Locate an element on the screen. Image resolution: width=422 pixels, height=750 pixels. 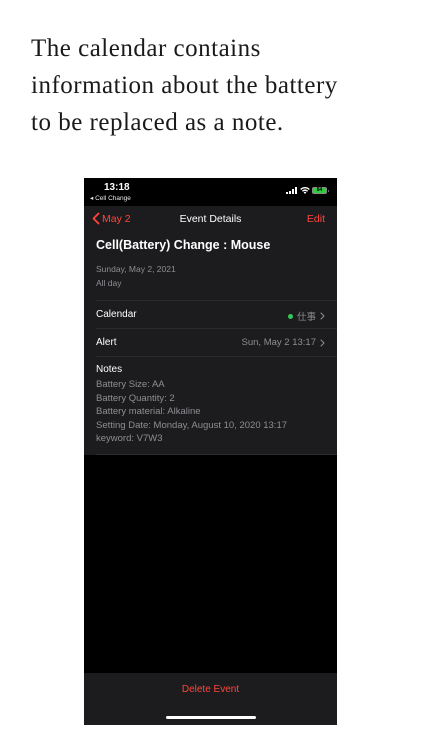
alert-value: Sun, May 2 13:17 is located at coordinates (283, 342).